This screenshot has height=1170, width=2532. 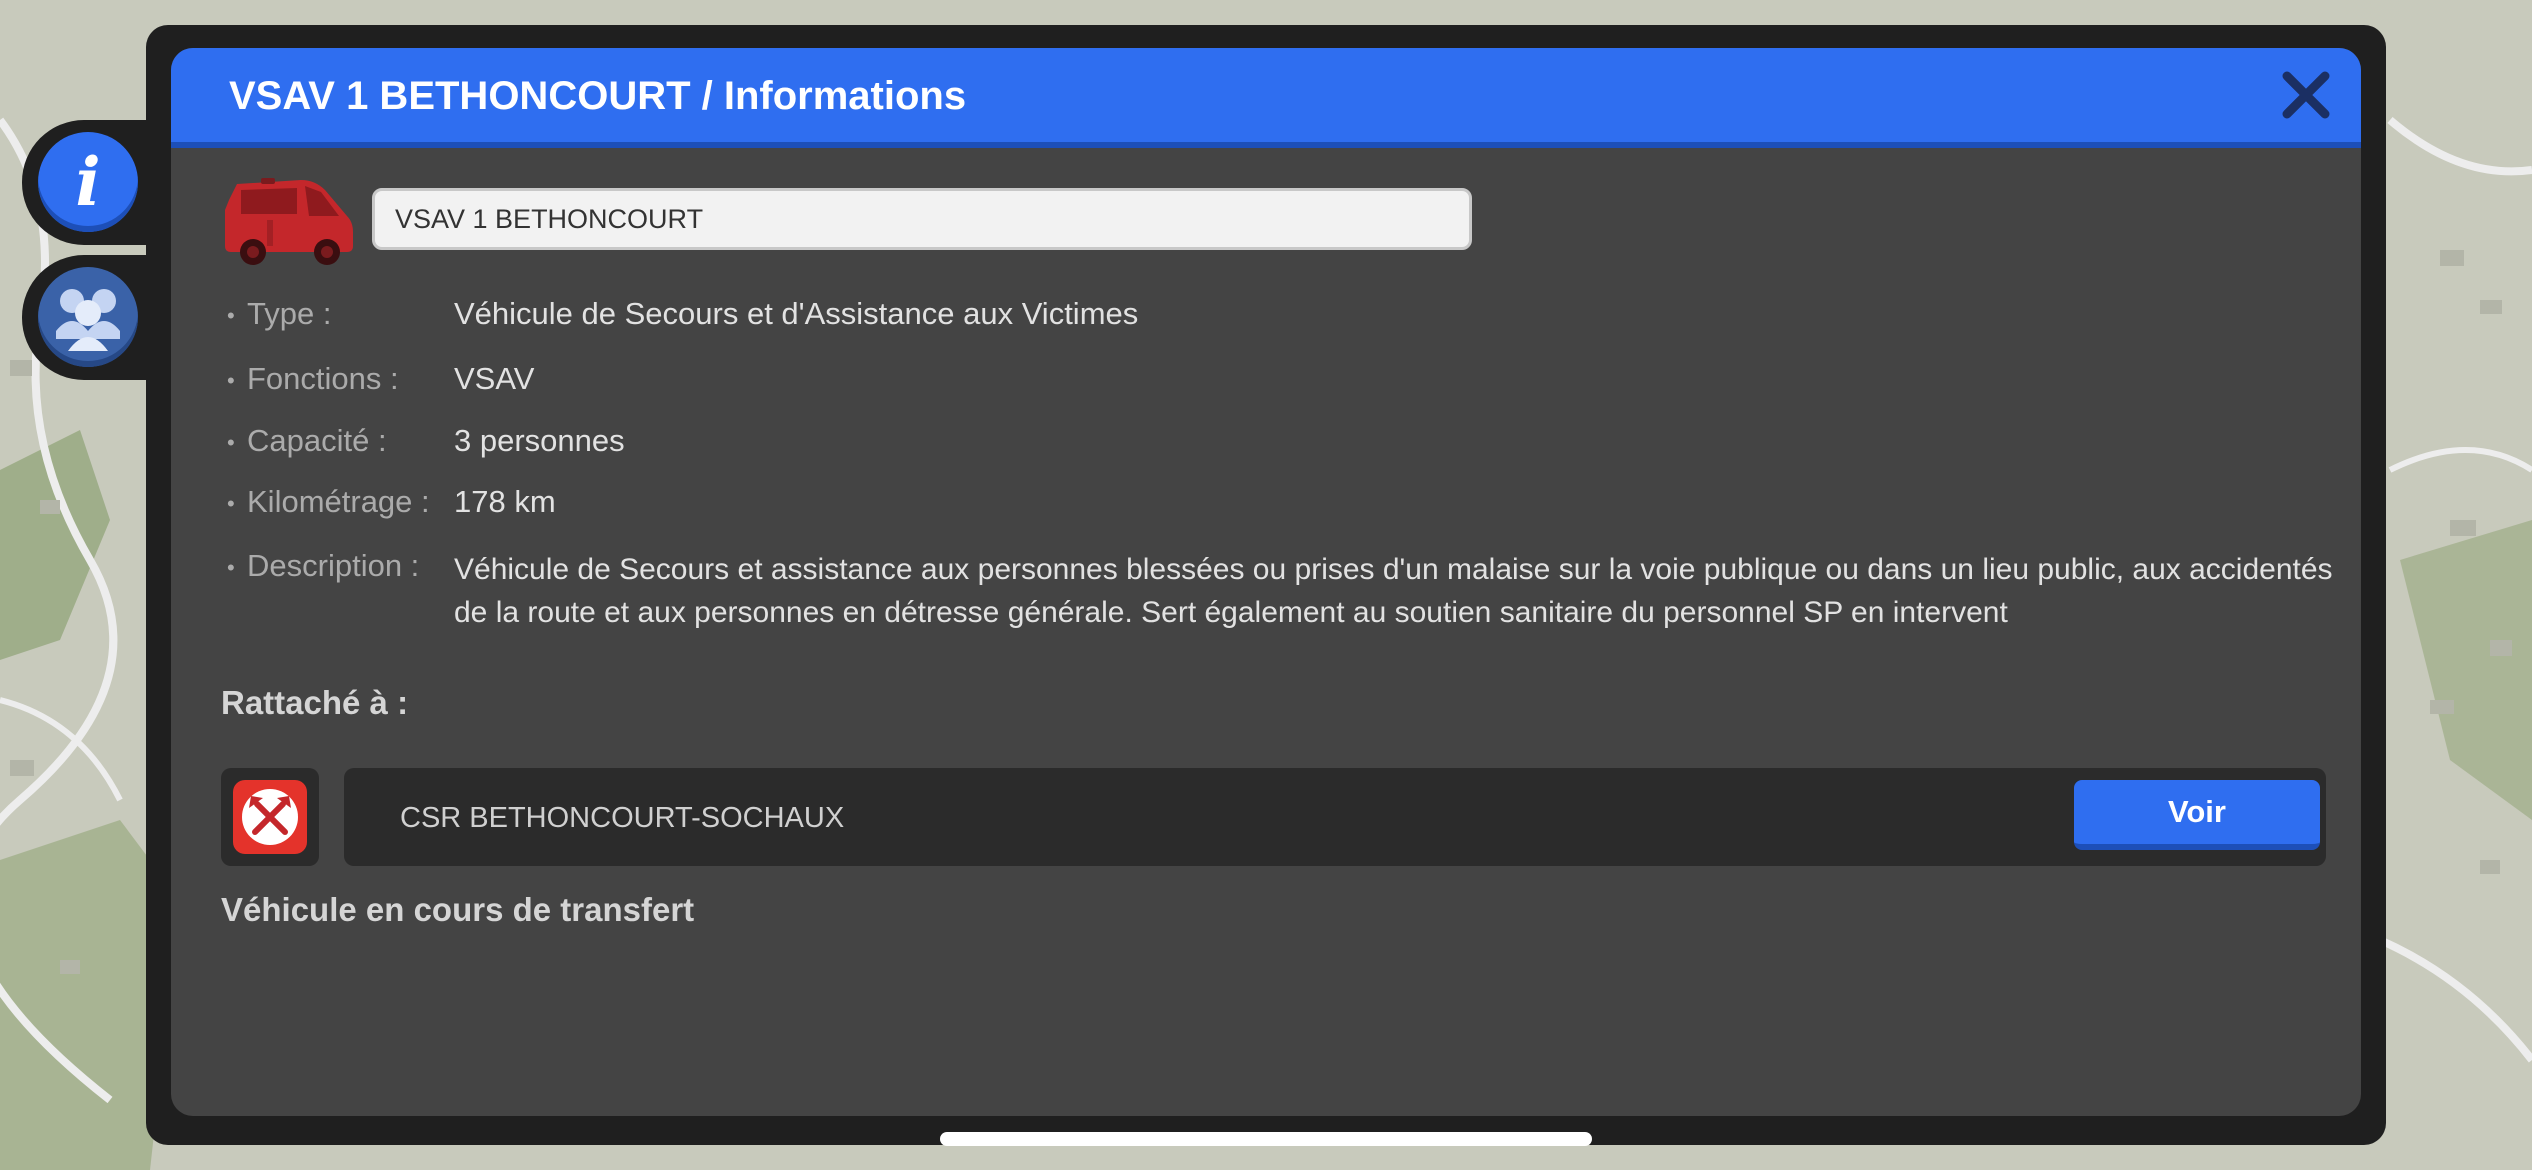 What do you see at coordinates (289, 313) in the screenshot?
I see `type-label: Type :` at bounding box center [289, 313].